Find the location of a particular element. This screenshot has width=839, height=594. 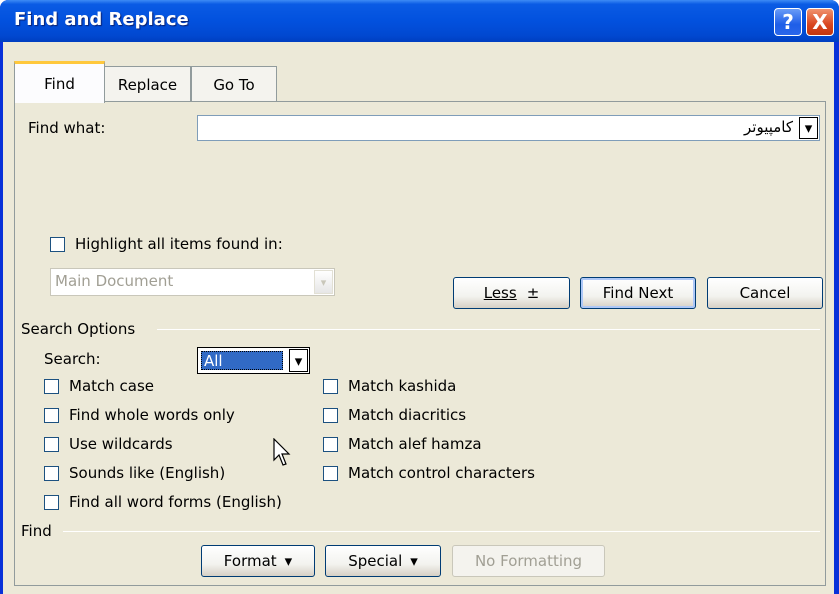

tab-find-label: Find is located at coordinates (59, 83).